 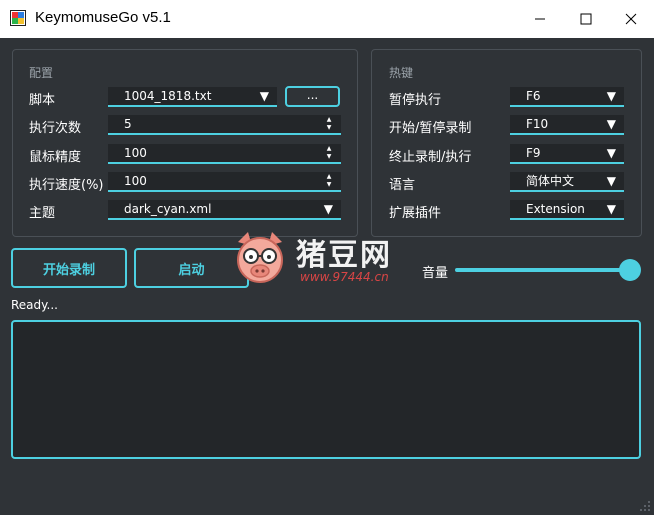 I want to click on run-count-value: 5, so click(x=128, y=124).